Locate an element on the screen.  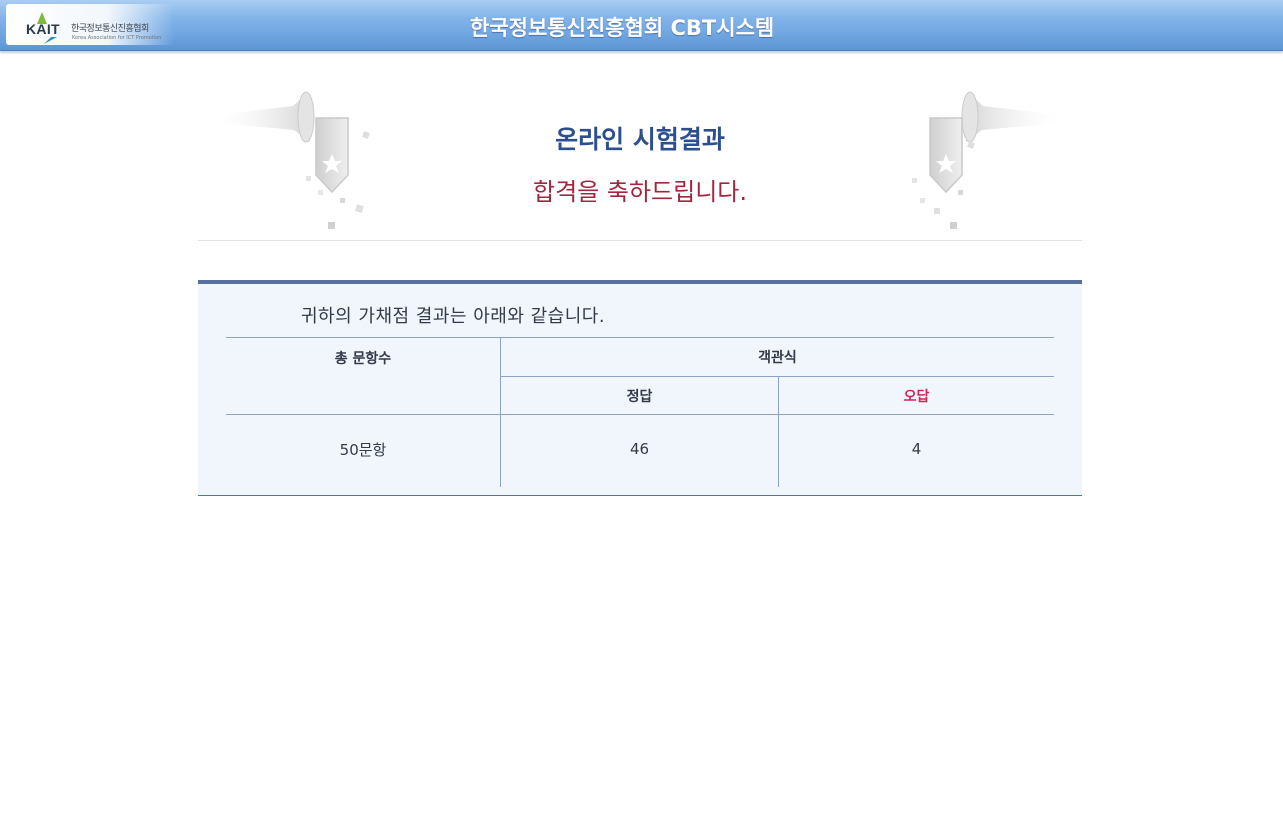
logo-wordmark: KAIT is located at coordinates (43, 29).